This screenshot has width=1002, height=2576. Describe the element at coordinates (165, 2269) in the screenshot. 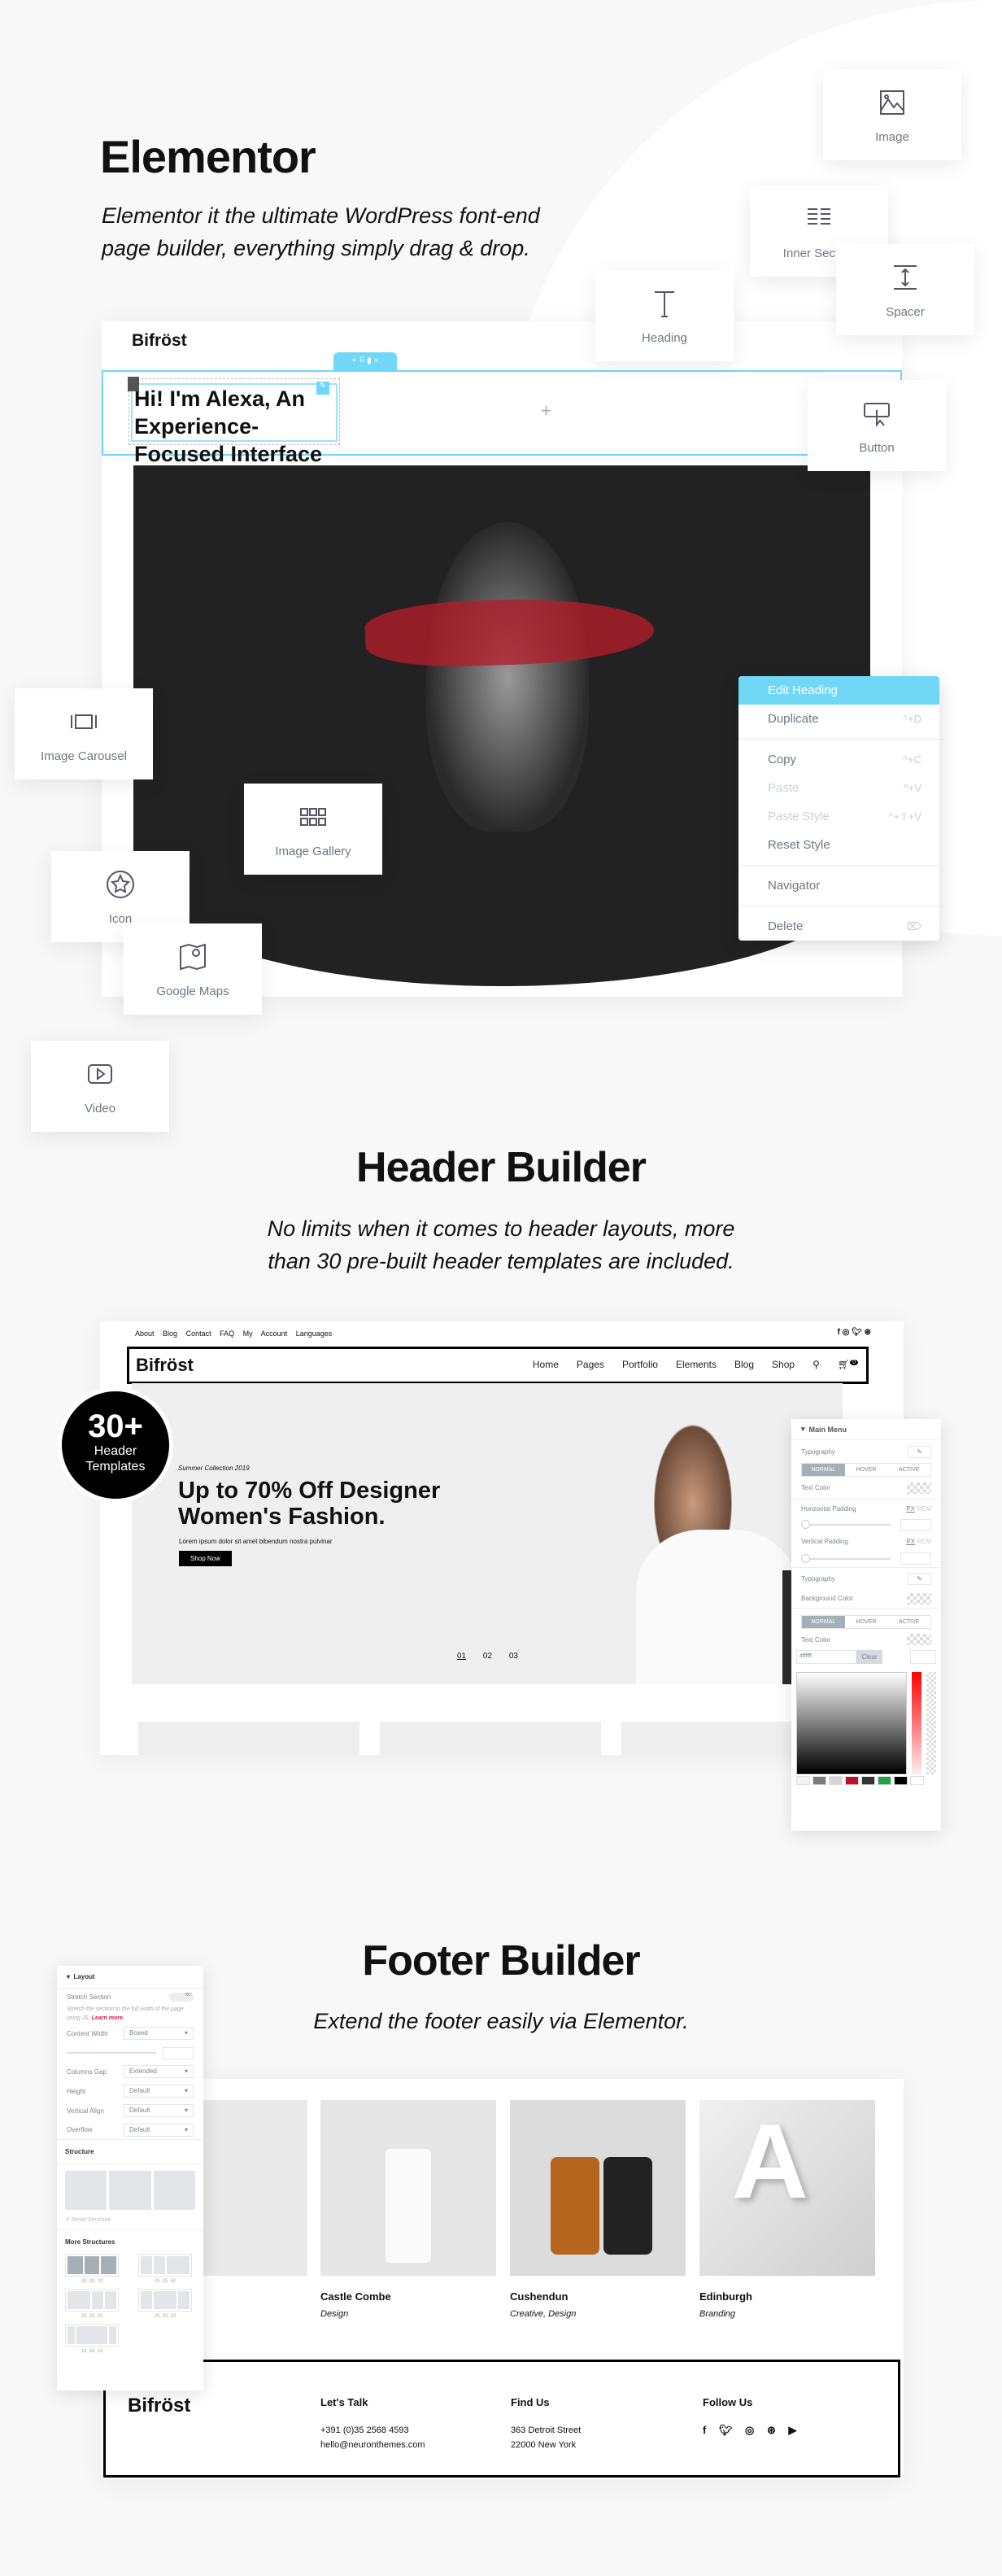

I see `structure-preset: 25, 25, 50` at that location.